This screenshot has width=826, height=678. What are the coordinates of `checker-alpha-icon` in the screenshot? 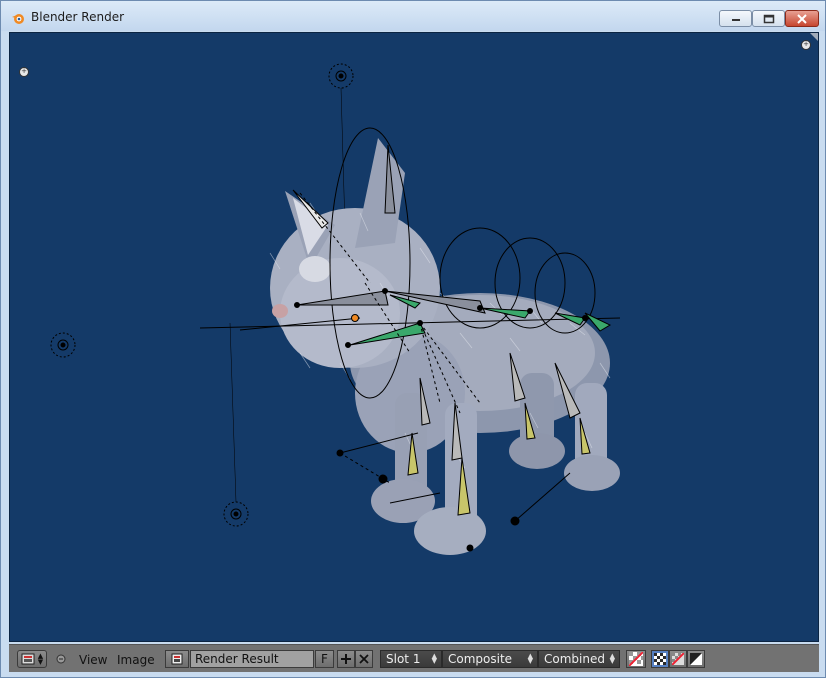 It's located at (636, 659).